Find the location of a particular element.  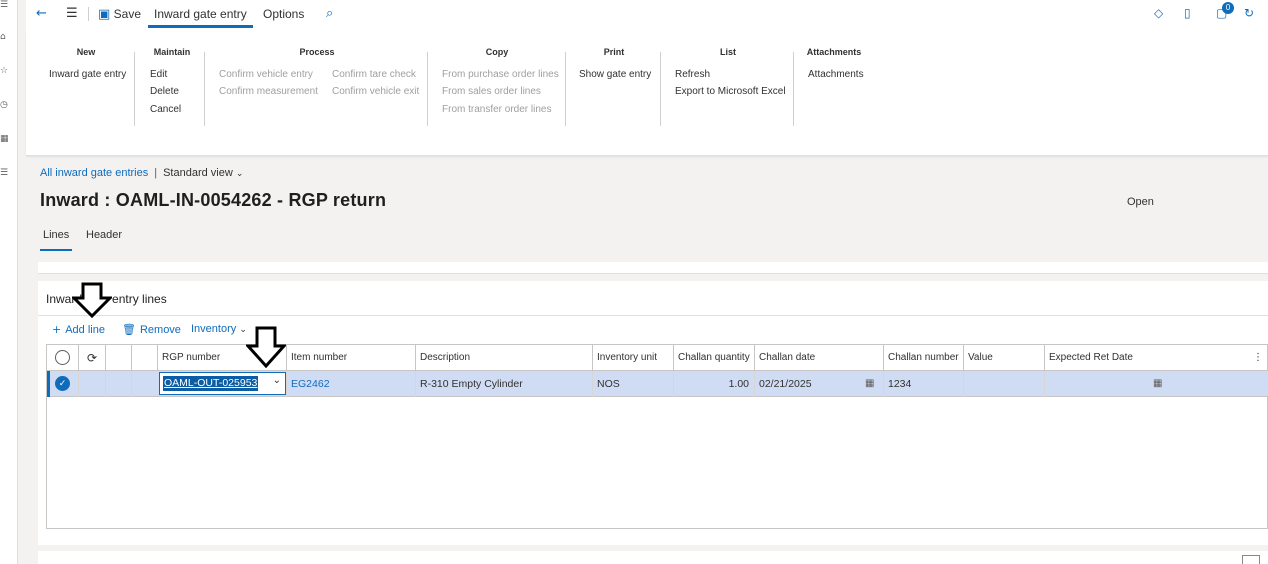

challan-quantity-cell: 1.00 is located at coordinates (713, 384).